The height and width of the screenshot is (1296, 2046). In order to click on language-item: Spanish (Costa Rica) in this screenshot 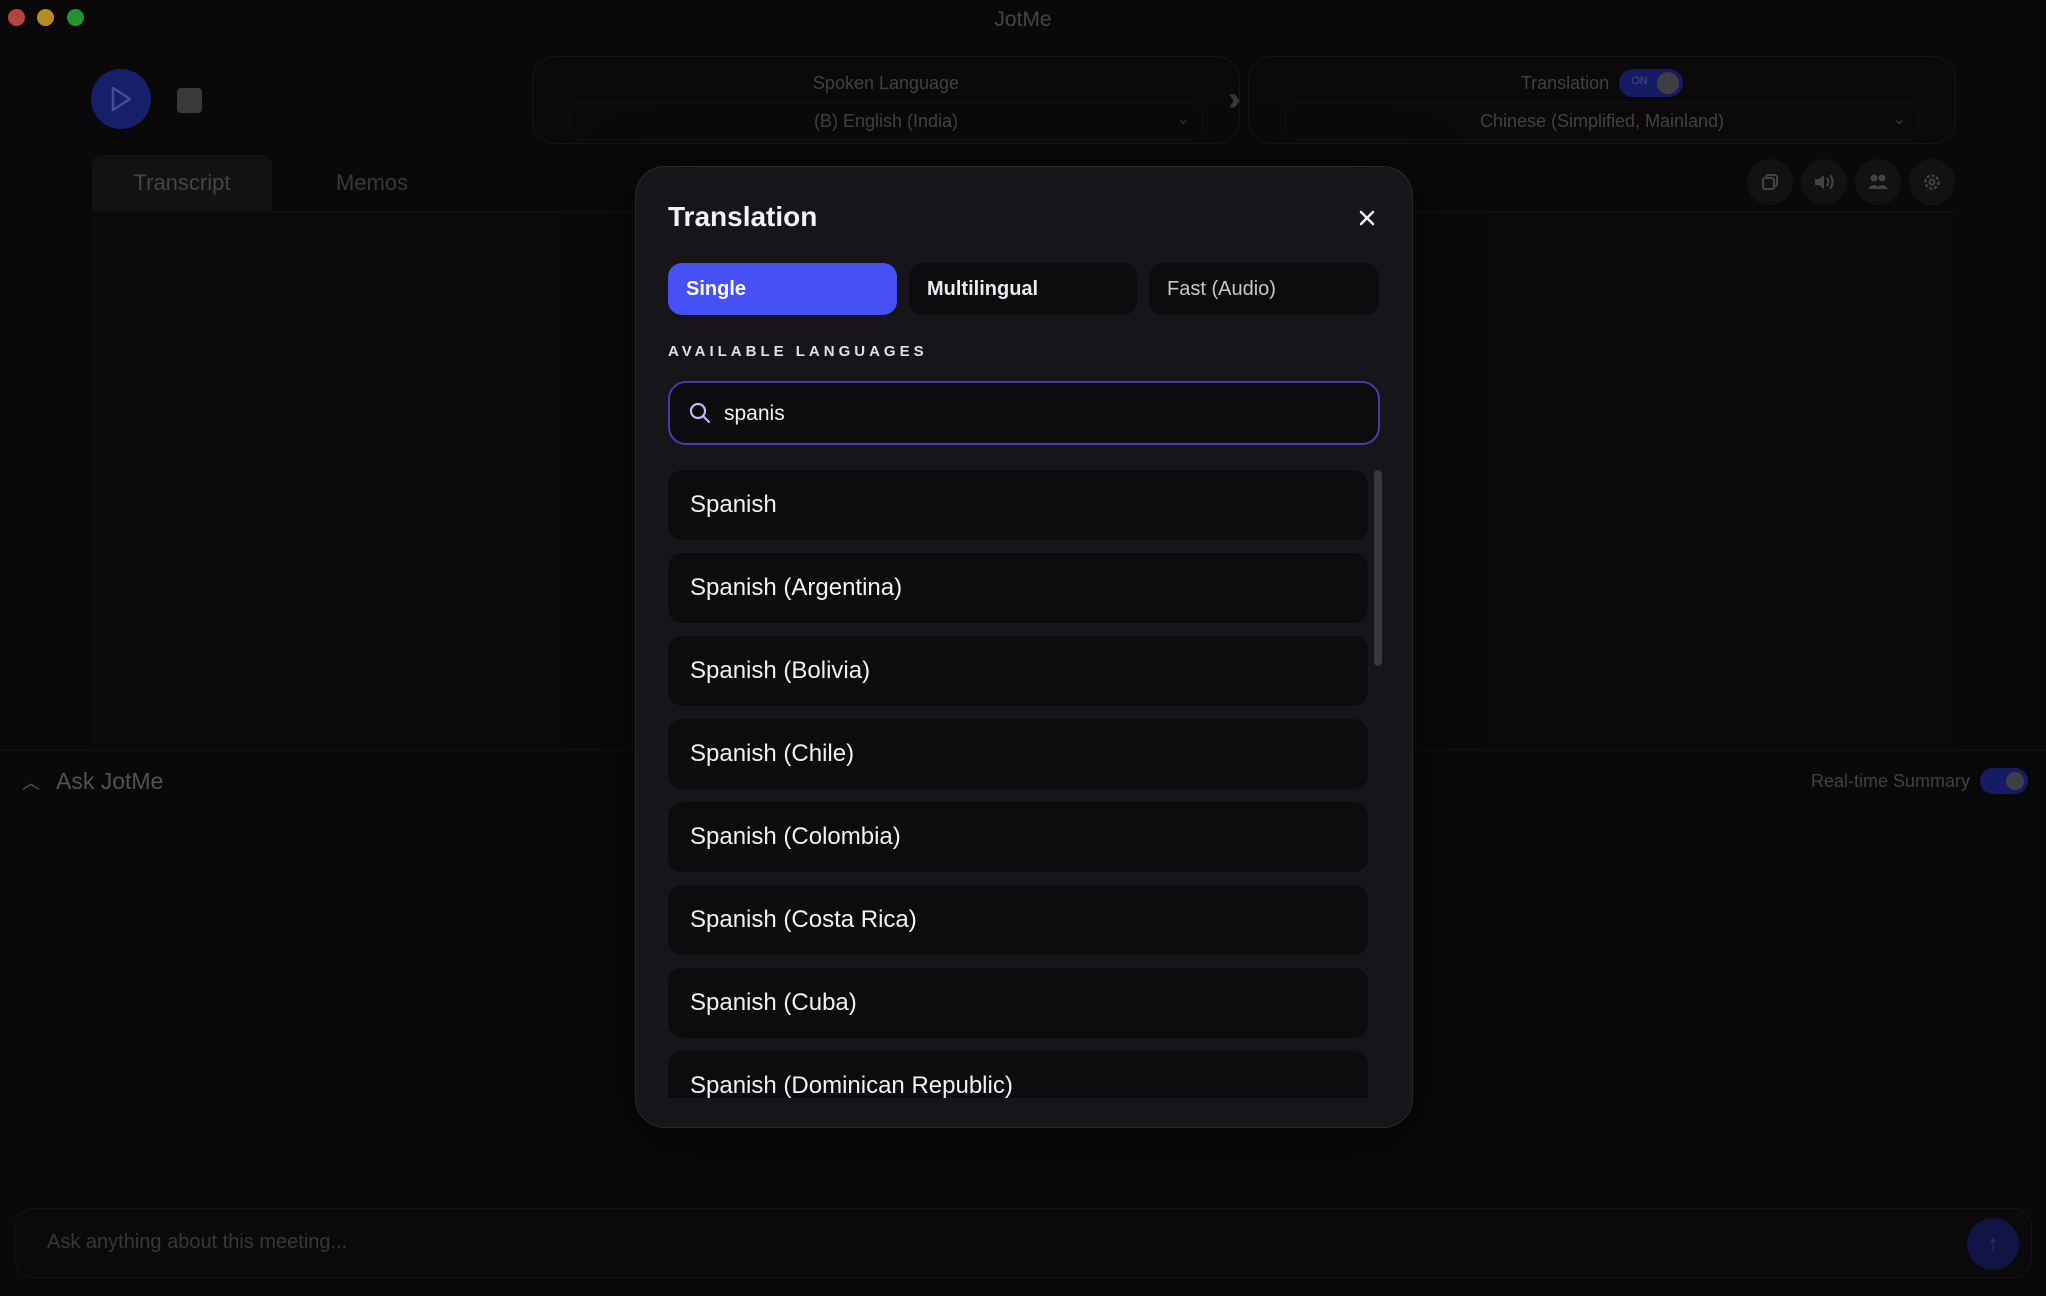, I will do `click(1018, 920)`.